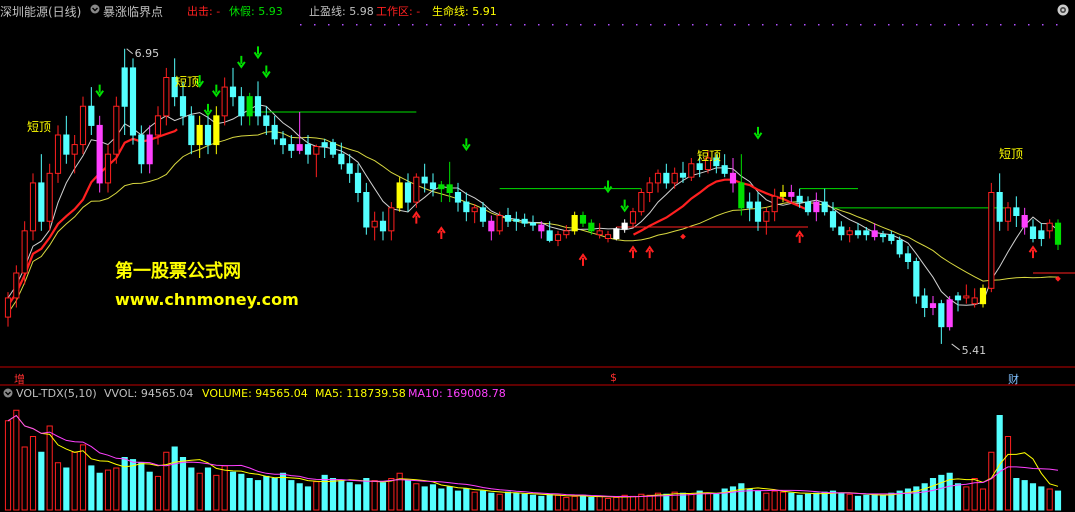  I want to click on high-price-label: 6.95, so click(147, 53).